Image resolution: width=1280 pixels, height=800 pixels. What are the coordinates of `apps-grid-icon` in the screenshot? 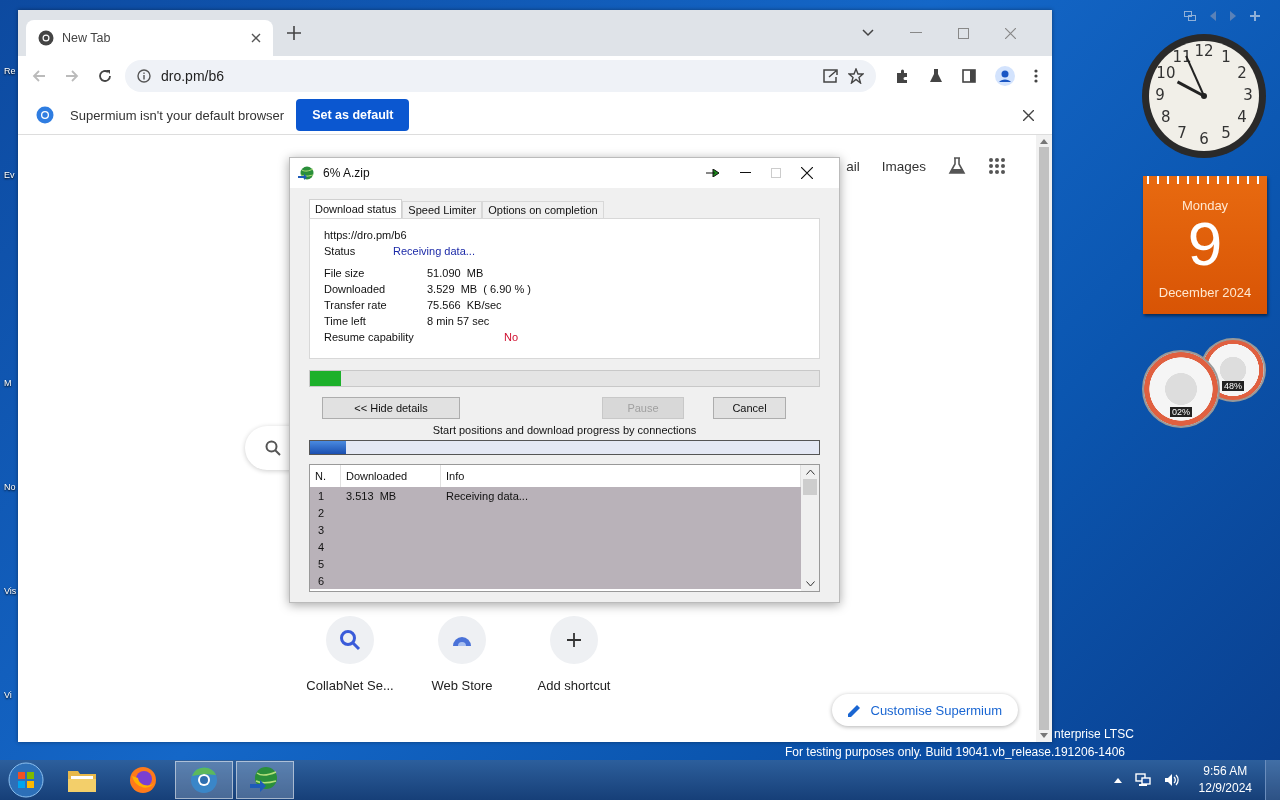 It's located at (997, 166).